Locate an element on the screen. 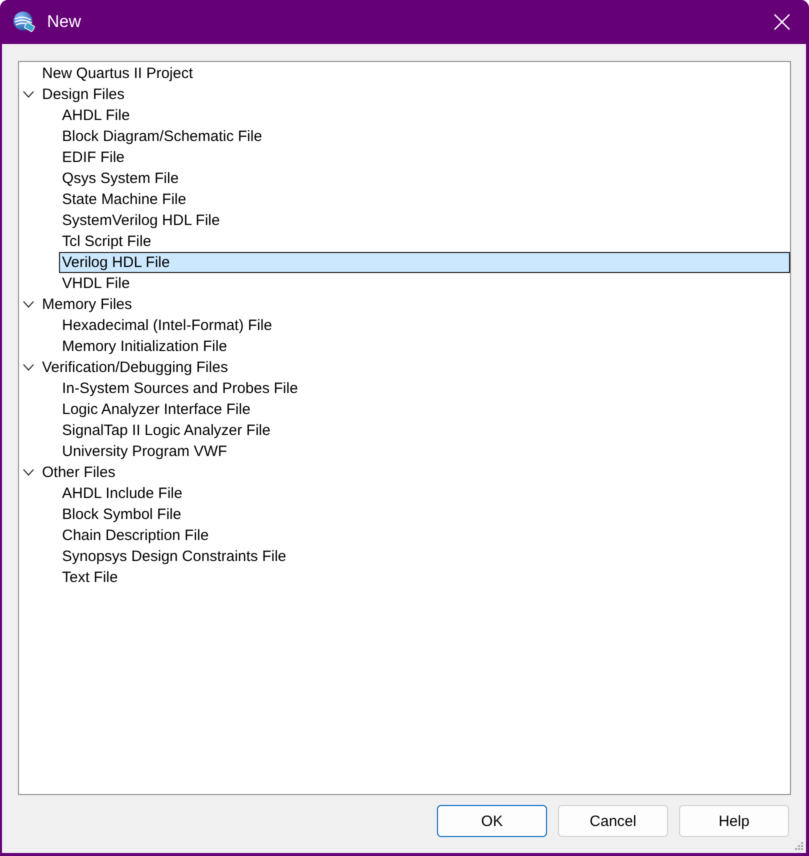  tree-item: VHDL File is located at coordinates (96, 283).